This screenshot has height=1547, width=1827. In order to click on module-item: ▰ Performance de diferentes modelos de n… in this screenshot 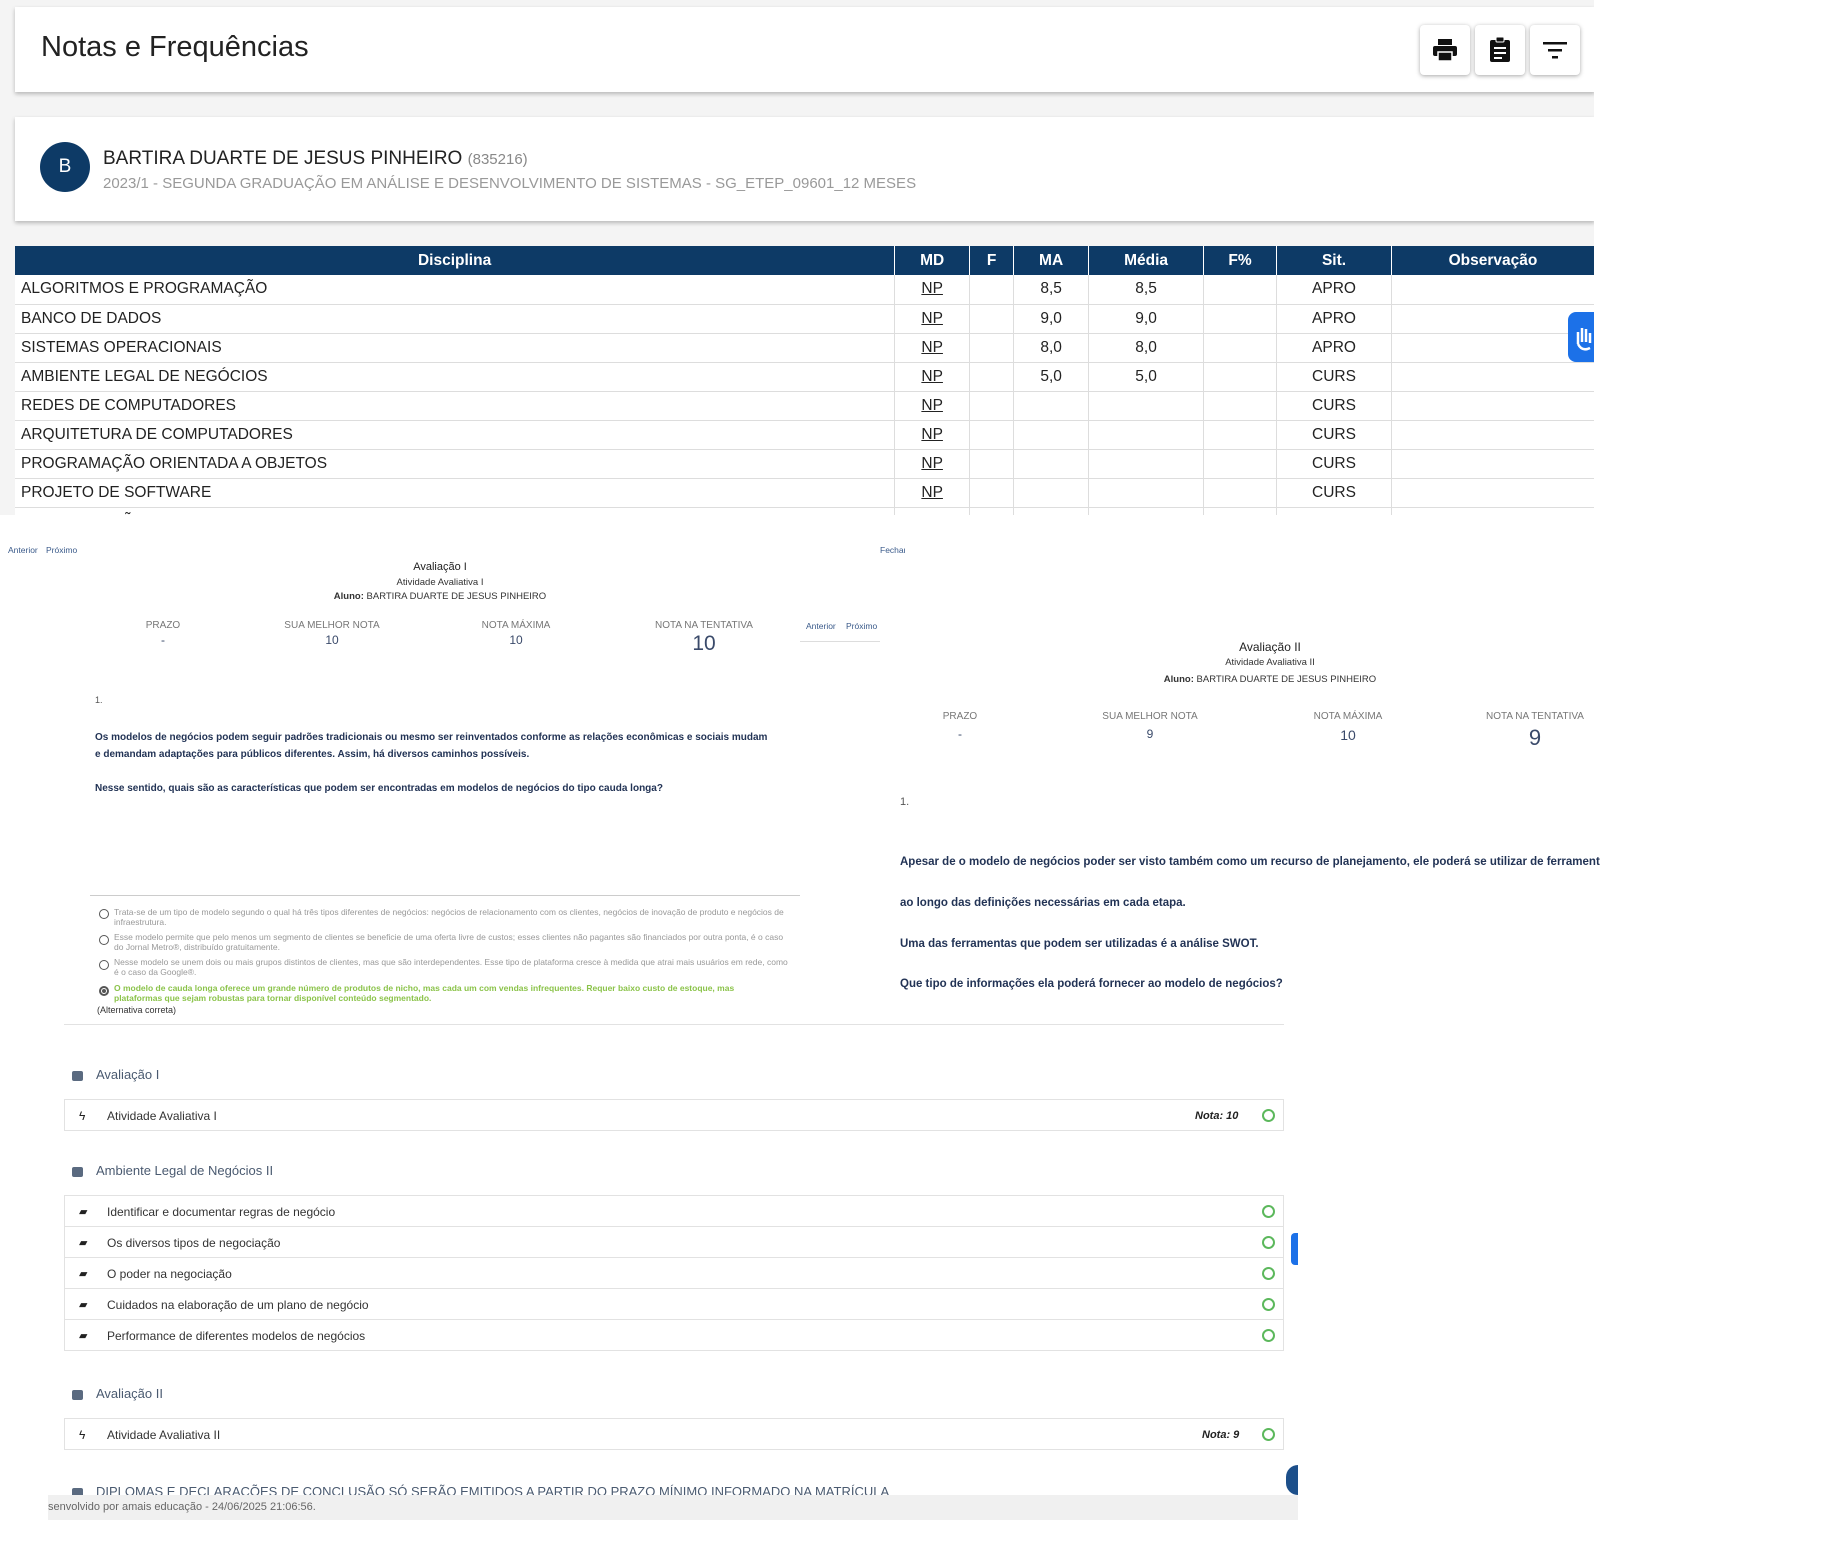, I will do `click(674, 1335)`.